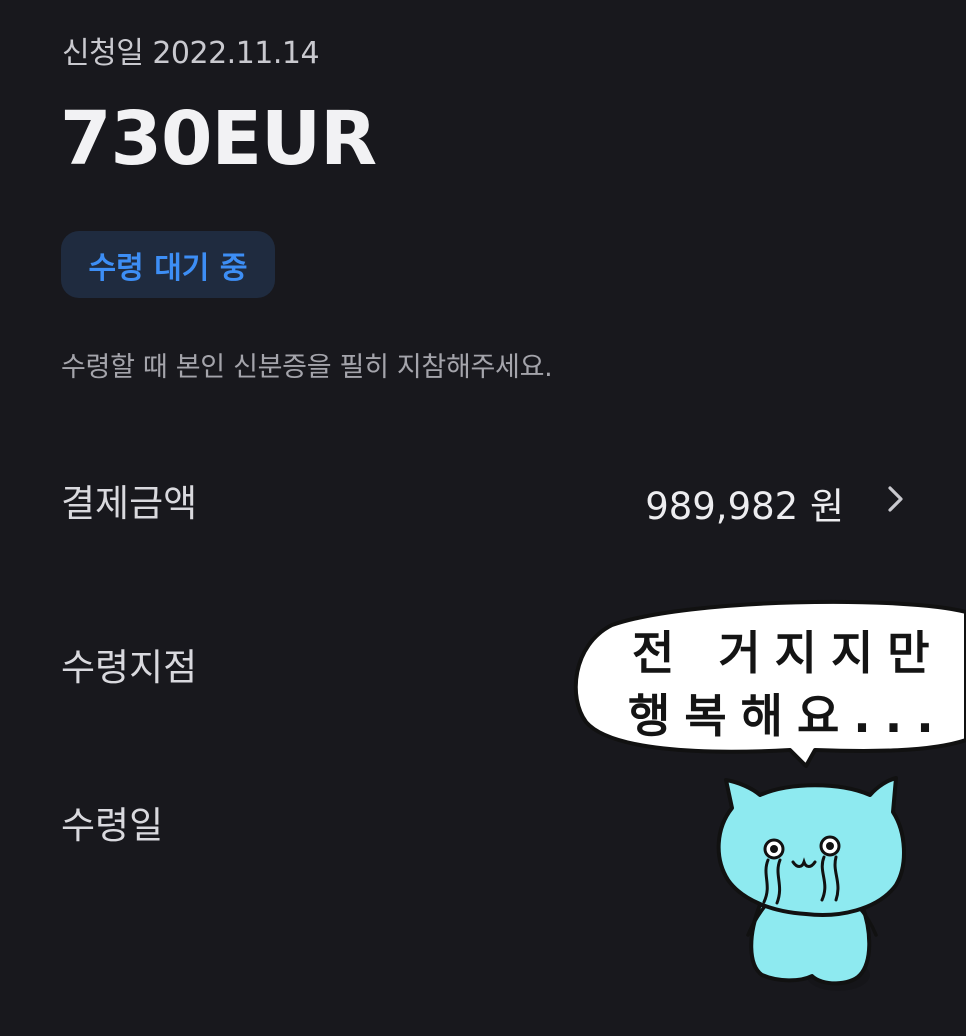 The width and height of the screenshot is (966, 1036). I want to click on pickup-branch-label: 수령지점, so click(129, 667).